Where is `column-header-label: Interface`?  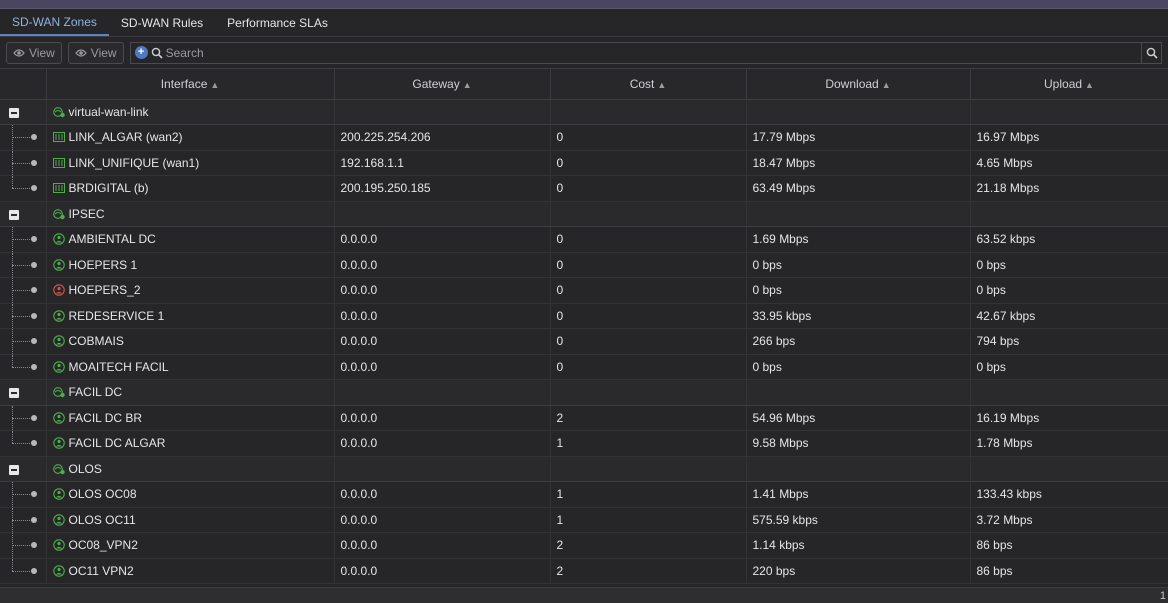 column-header-label: Interface is located at coordinates (184, 83).